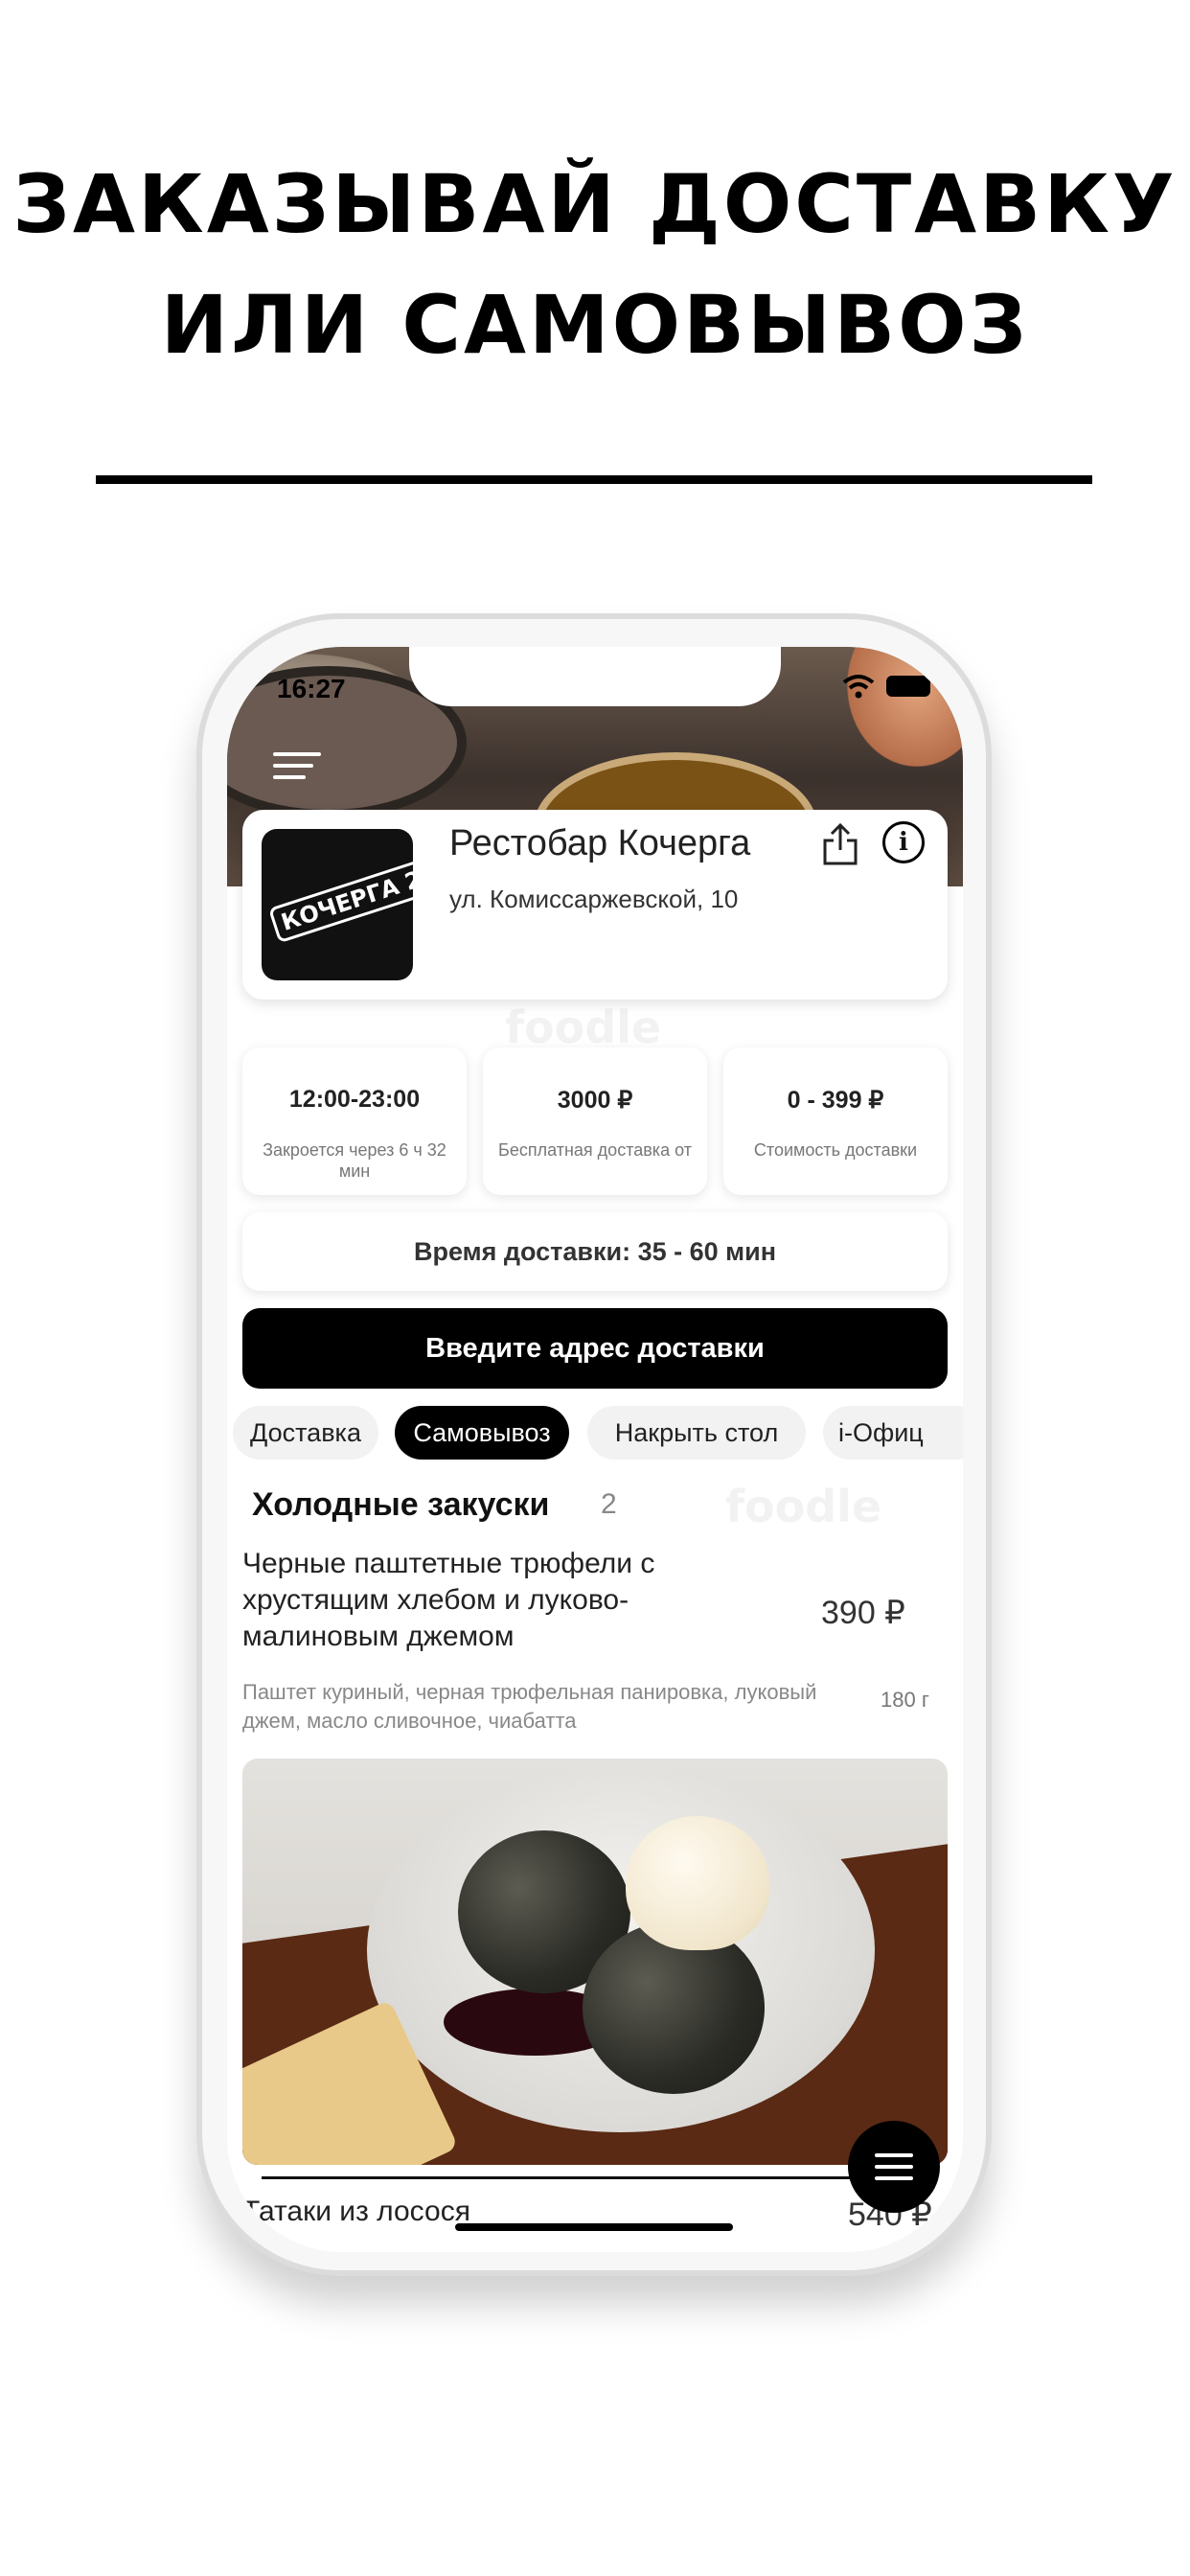 Image resolution: width=1190 pixels, height=2576 pixels. I want to click on foodle-watermark-2: foodle, so click(803, 1506).